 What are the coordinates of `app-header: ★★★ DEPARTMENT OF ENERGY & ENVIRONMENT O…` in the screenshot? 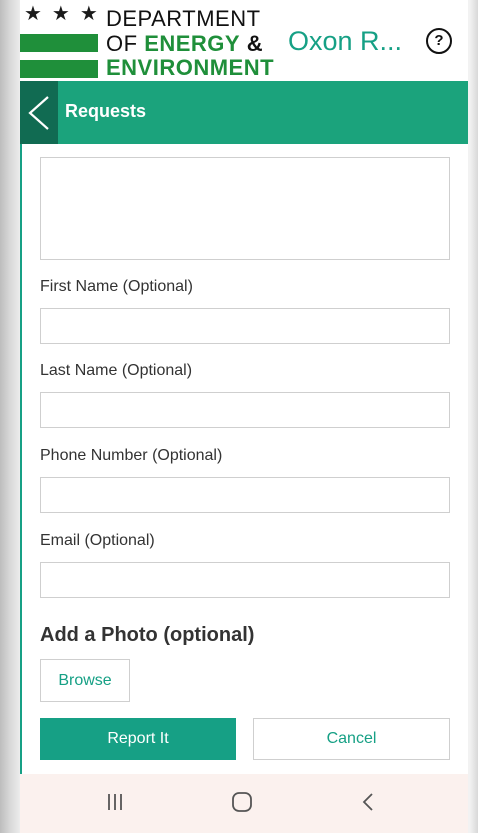 It's located at (244, 40).